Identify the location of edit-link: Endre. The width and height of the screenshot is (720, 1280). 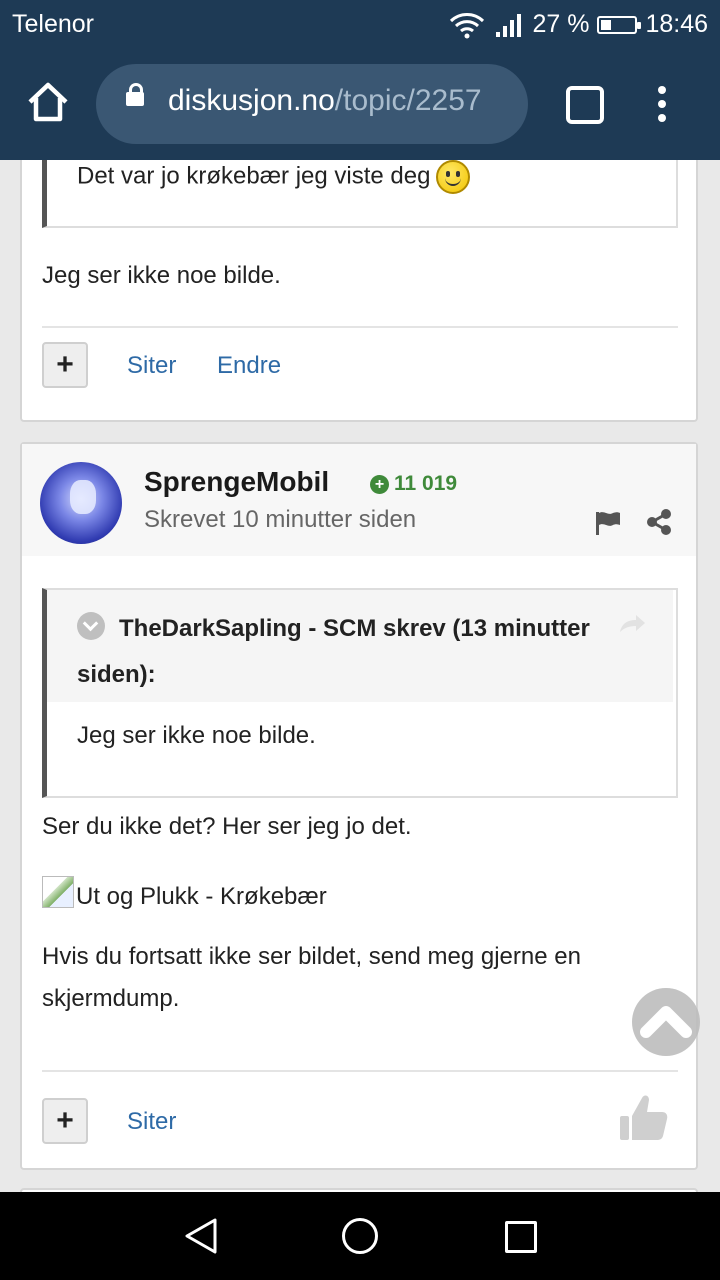
(249, 366).